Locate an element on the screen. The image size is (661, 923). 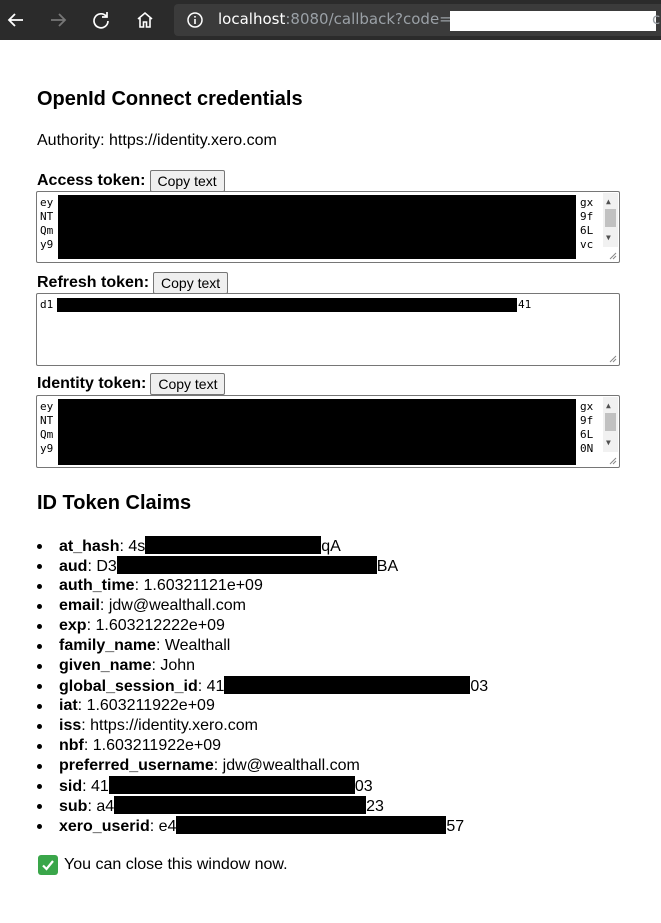
url-text: localhost:8080/callback?code=1f is located at coordinates (342, 19).